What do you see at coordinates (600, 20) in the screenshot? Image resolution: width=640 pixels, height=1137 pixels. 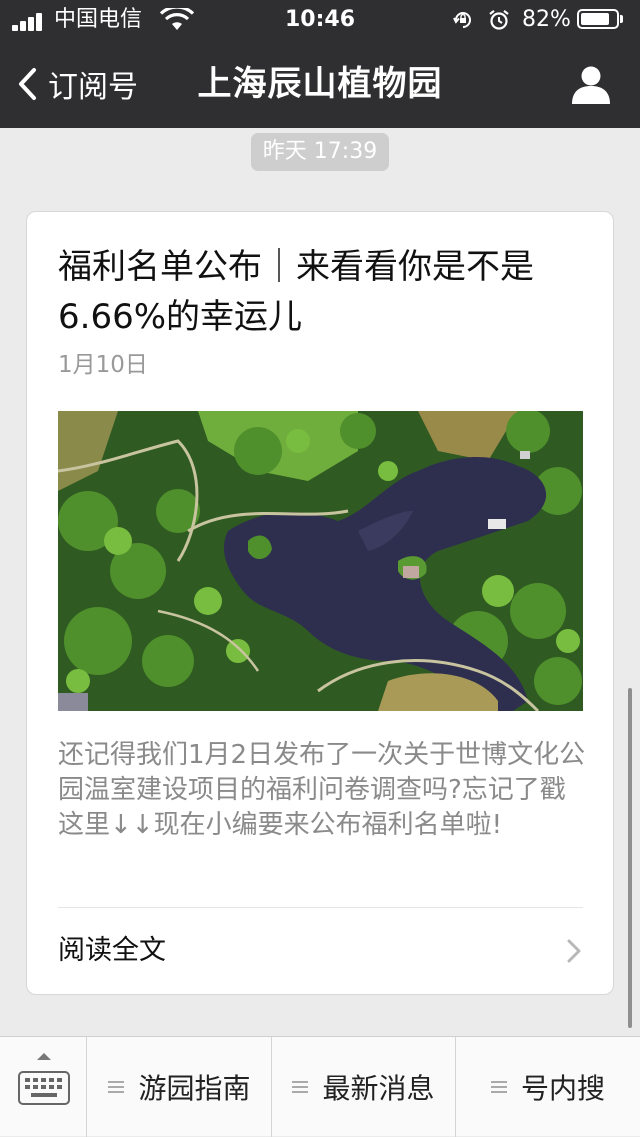 I see `battery-icon` at bounding box center [600, 20].